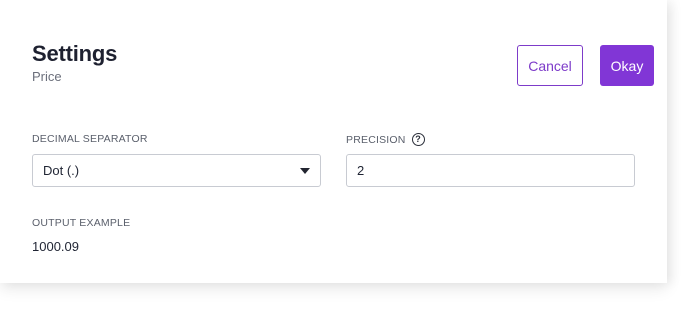  Describe the element at coordinates (376, 139) in the screenshot. I see `precision-label: PRECISION` at that location.